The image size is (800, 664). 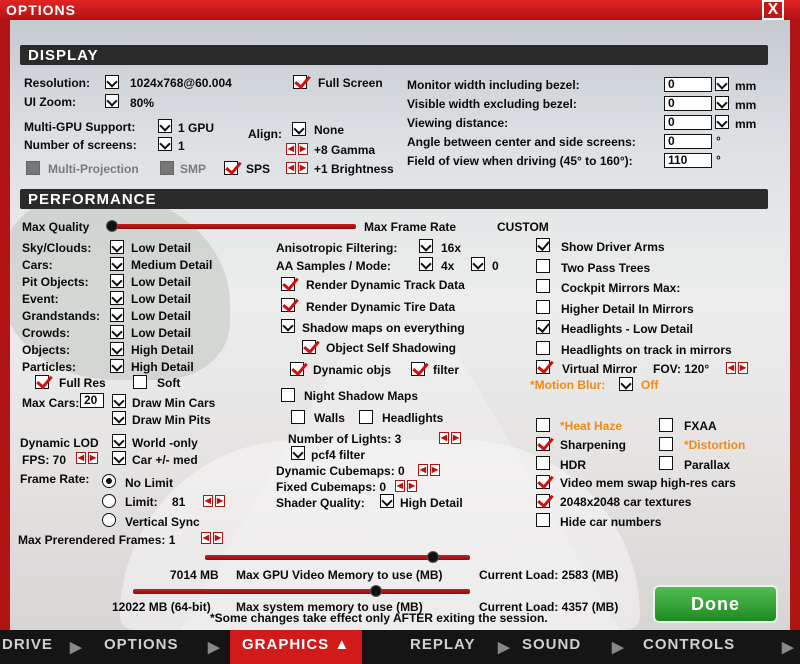 I want to click on aa-dropdown, so click(x=426, y=264).